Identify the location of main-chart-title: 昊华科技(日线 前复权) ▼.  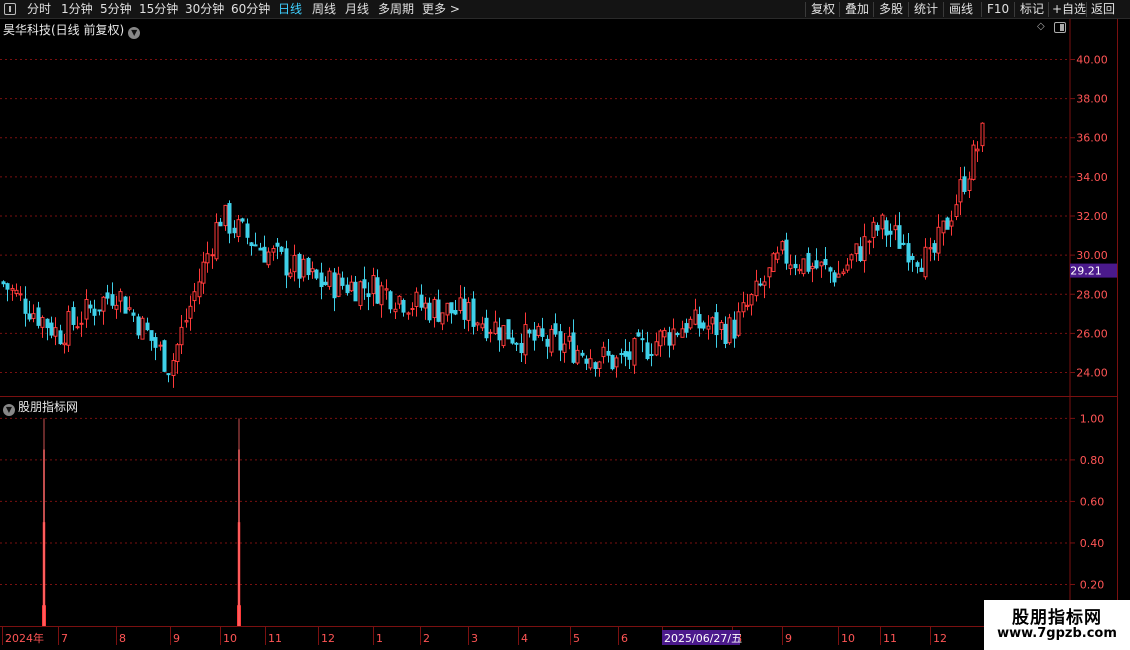
(72, 30).